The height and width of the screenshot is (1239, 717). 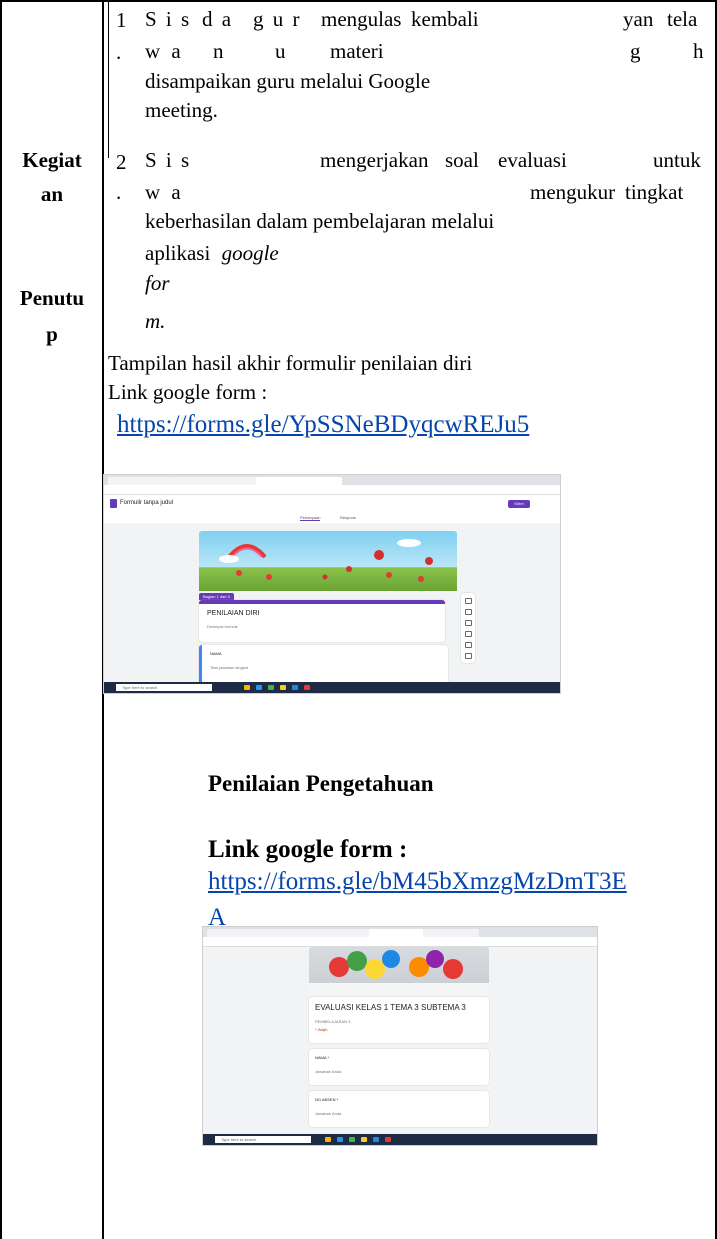 I want to click on section-tag: Bagian 1 dari 3, so click(x=216, y=596).